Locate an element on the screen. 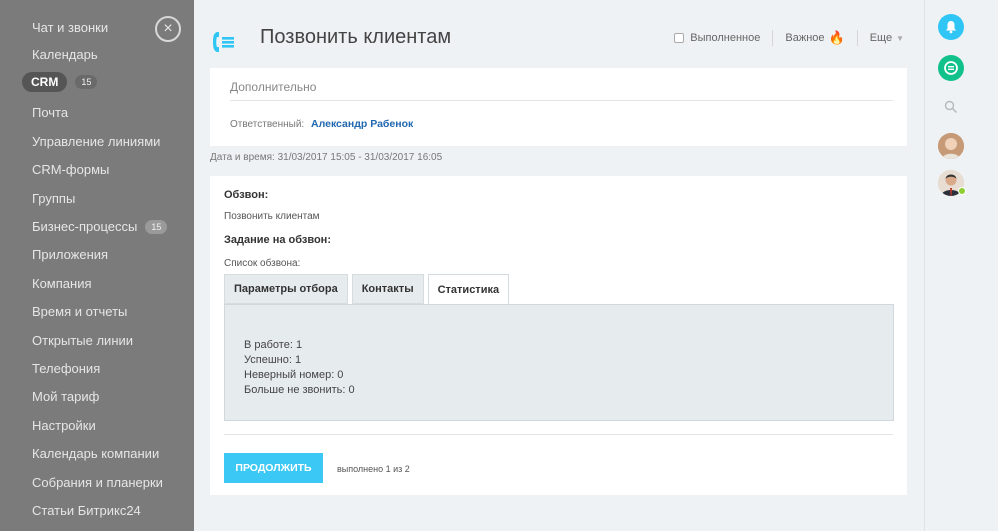  fire-icon: 🔥 is located at coordinates (837, 38).